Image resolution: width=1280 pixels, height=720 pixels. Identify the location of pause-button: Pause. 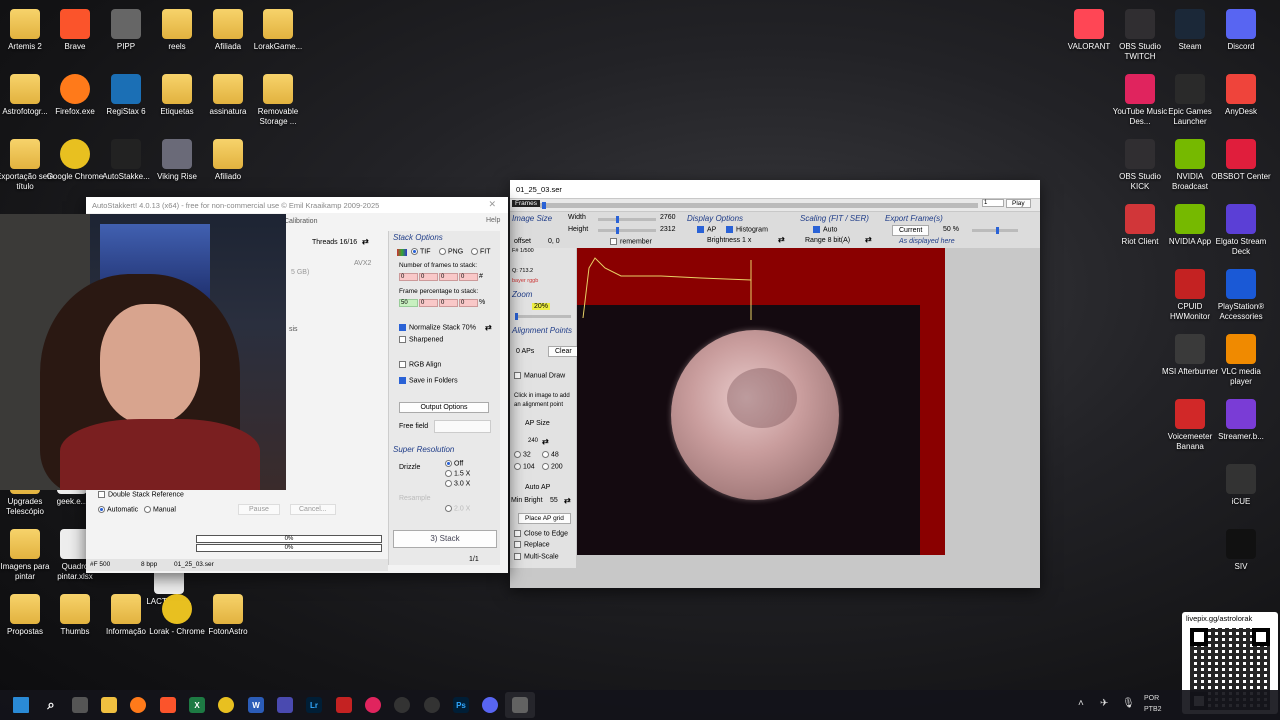
(259, 509).